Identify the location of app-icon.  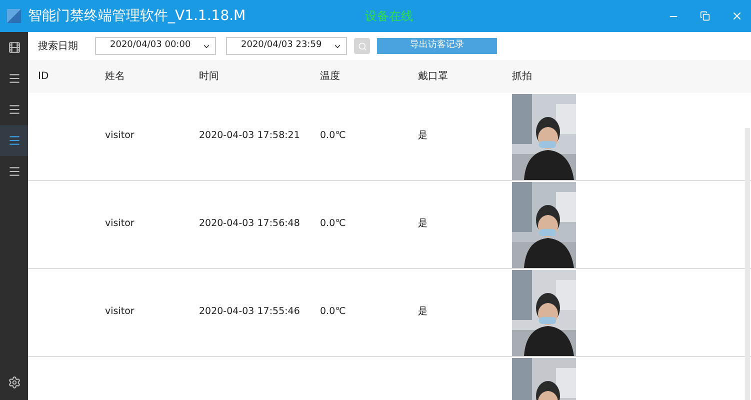
(14, 16).